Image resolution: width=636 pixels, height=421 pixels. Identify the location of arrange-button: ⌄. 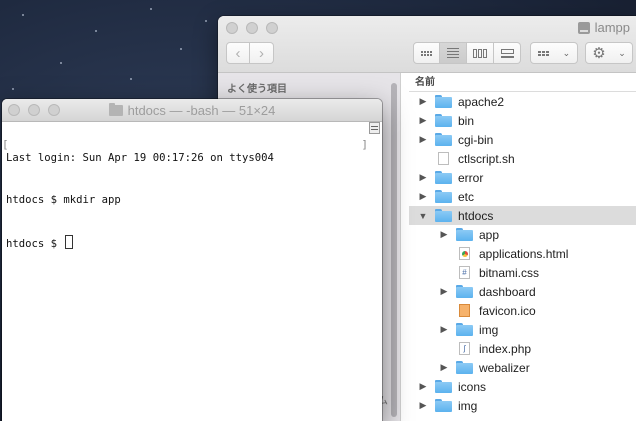
(554, 53).